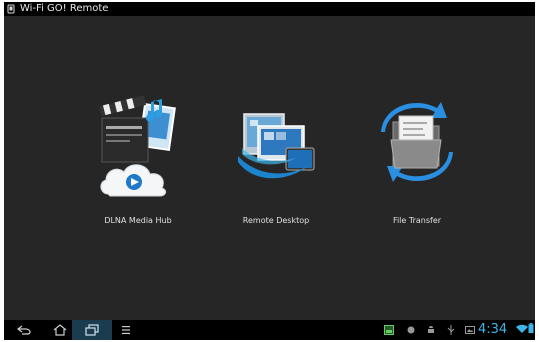  Describe the element at coordinates (138, 220) in the screenshot. I see `tile-label: DLNA Media Hub` at that location.